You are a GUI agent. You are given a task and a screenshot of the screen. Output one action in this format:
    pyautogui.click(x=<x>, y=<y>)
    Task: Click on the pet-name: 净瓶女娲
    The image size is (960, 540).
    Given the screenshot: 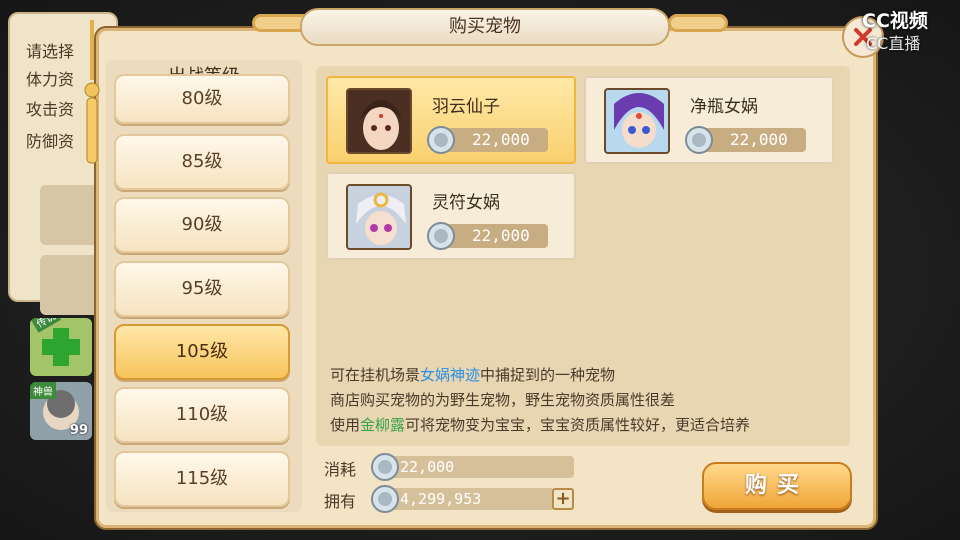 What is the action you would take?
    pyautogui.click(x=724, y=107)
    